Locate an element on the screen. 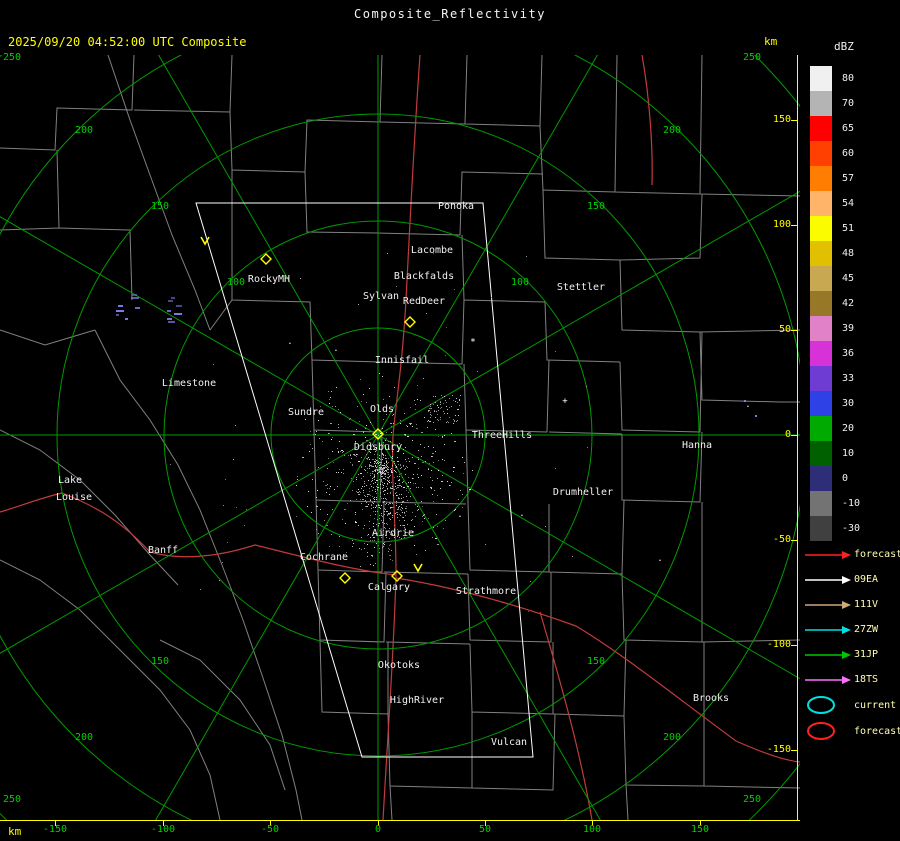  colorbar-row: 36 is located at coordinates (835, 353).